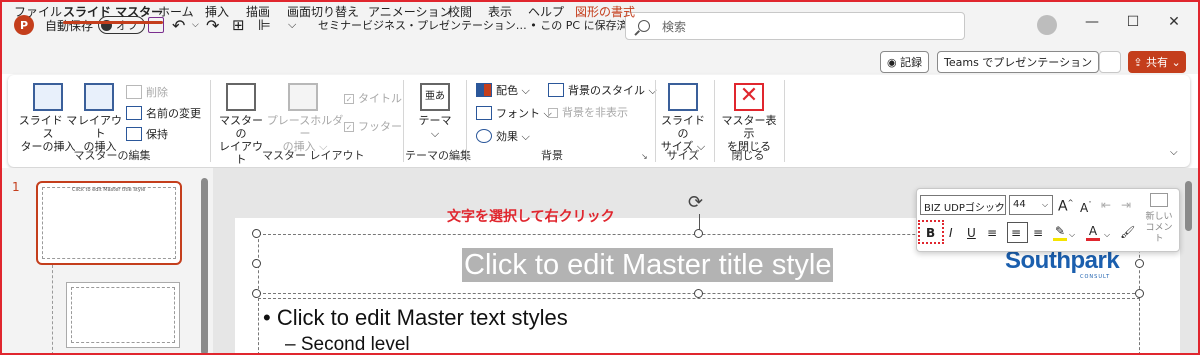 Image resolution: width=1200 pixels, height=355 pixels. I want to click on group-label-master-layout: マスター レイアウト, so click(313, 155).